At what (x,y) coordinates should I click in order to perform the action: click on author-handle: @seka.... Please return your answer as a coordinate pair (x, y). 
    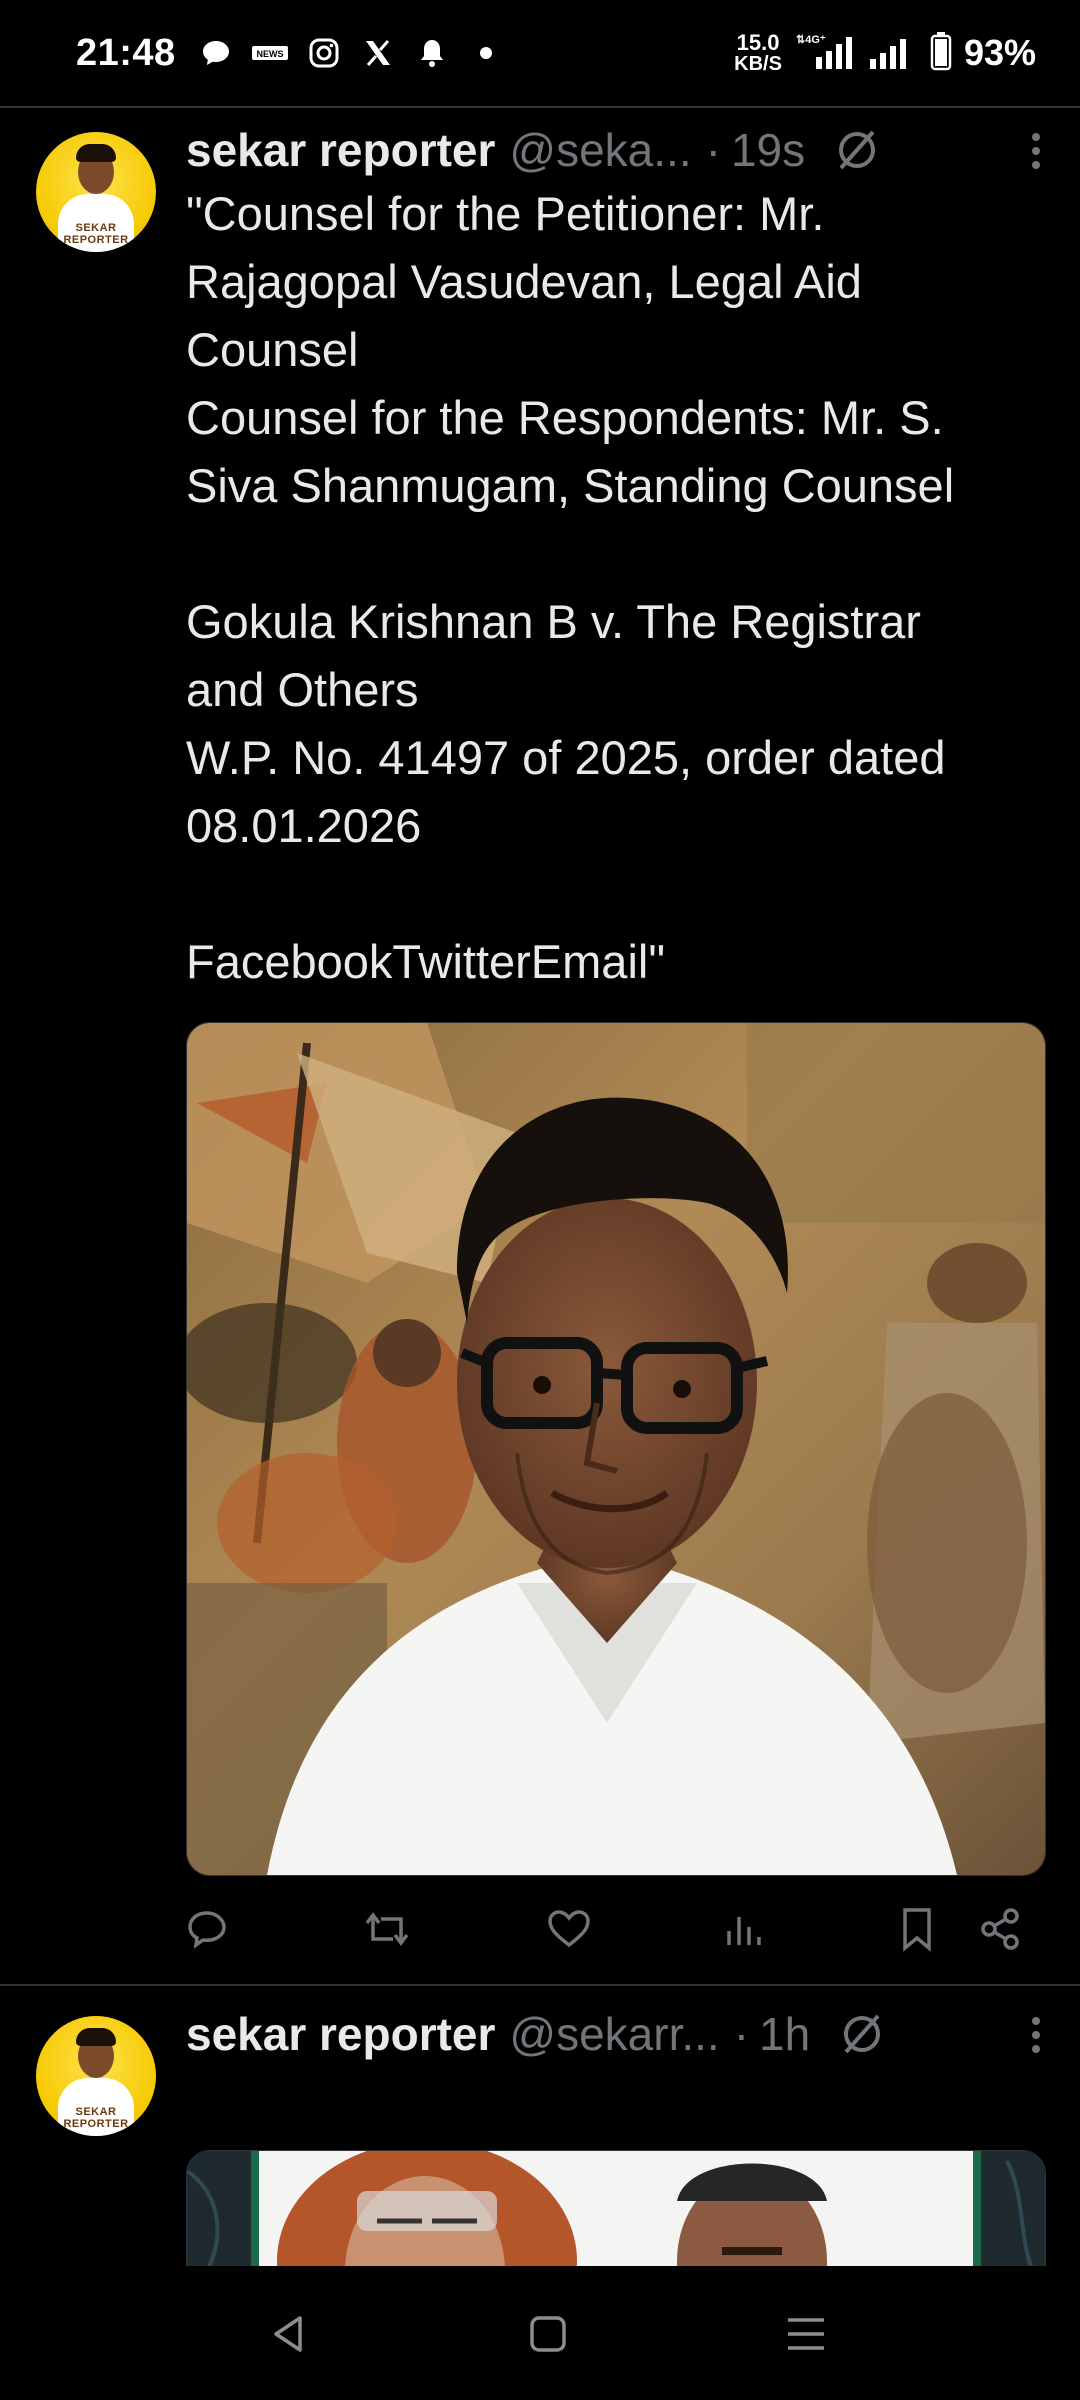
    Looking at the image, I should click on (600, 150).